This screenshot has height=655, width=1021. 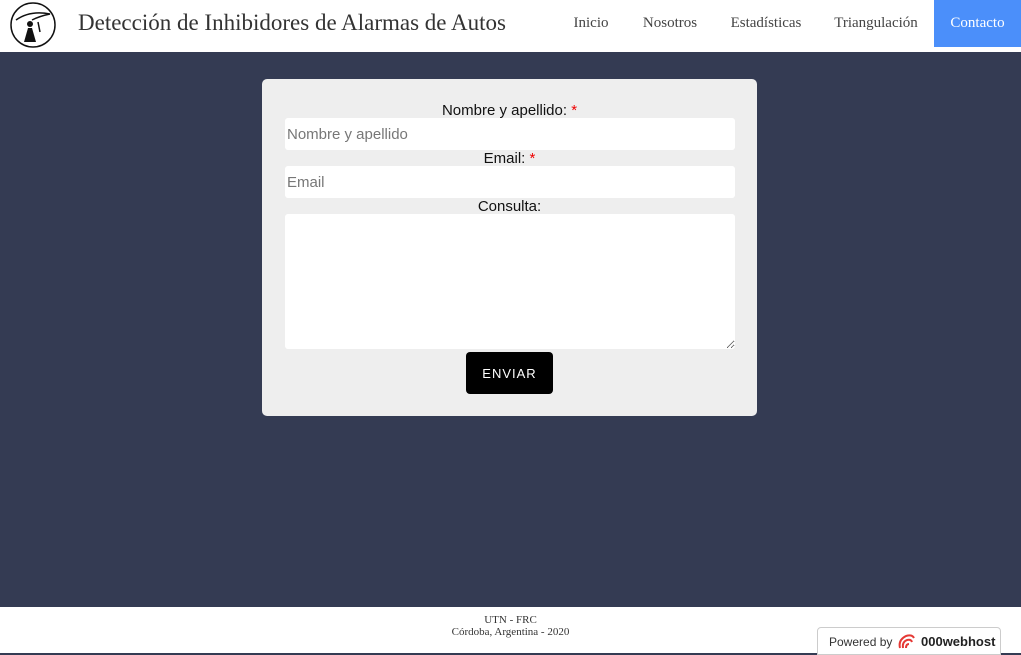 What do you see at coordinates (510, 281) in the screenshot?
I see `message-textarea` at bounding box center [510, 281].